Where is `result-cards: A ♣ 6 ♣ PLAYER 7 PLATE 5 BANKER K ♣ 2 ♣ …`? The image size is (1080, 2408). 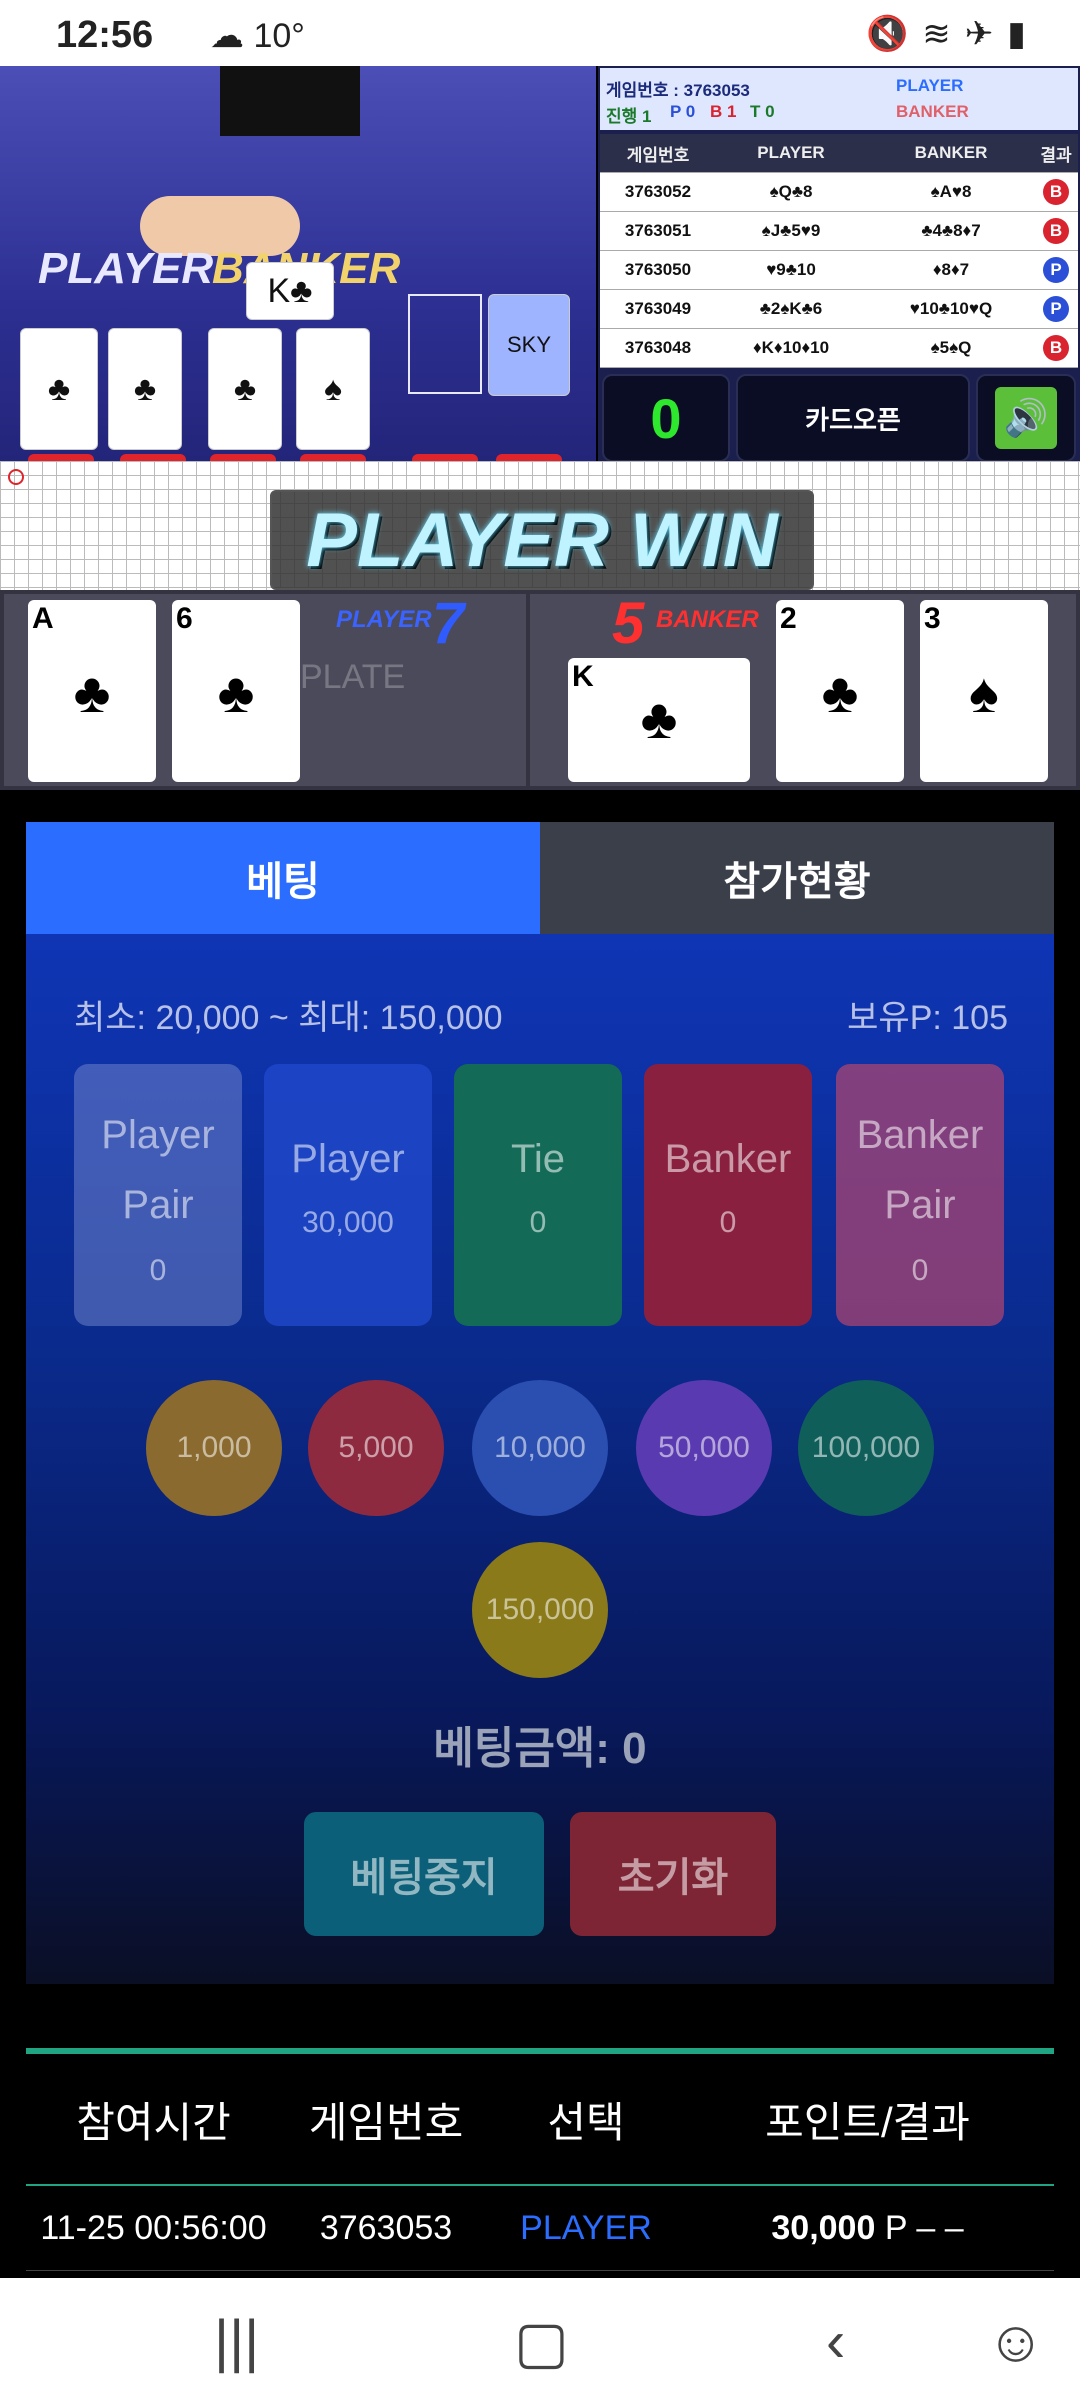 result-cards: A ♣ 6 ♣ PLAYER 7 PLATE 5 BANKER K ♣ 2 ♣ … is located at coordinates (540, 690).